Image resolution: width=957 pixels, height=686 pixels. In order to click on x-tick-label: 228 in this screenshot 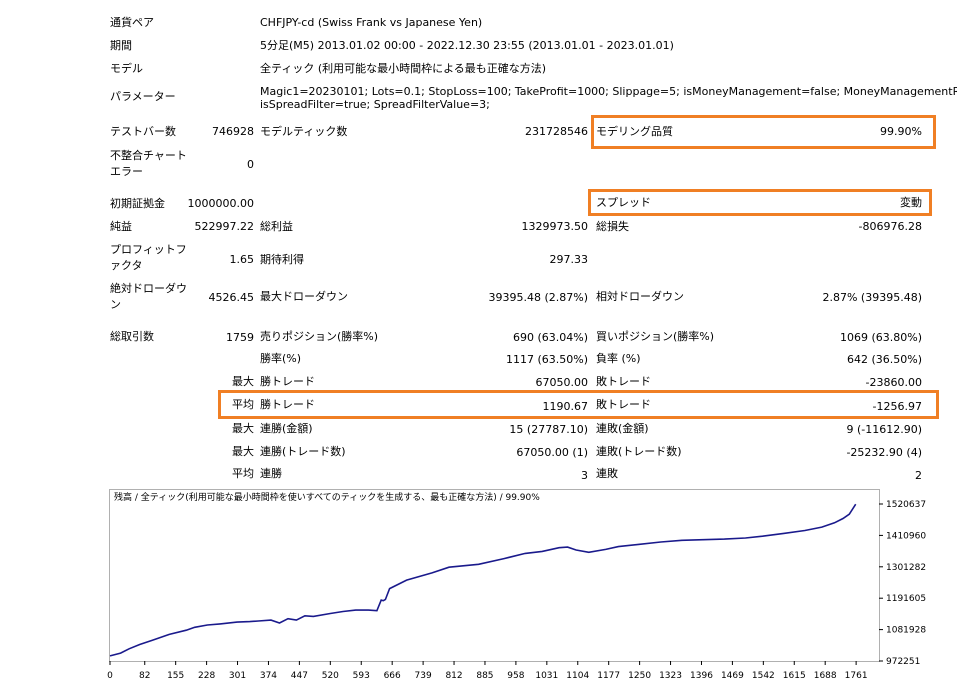, I will do `click(206, 676)`.